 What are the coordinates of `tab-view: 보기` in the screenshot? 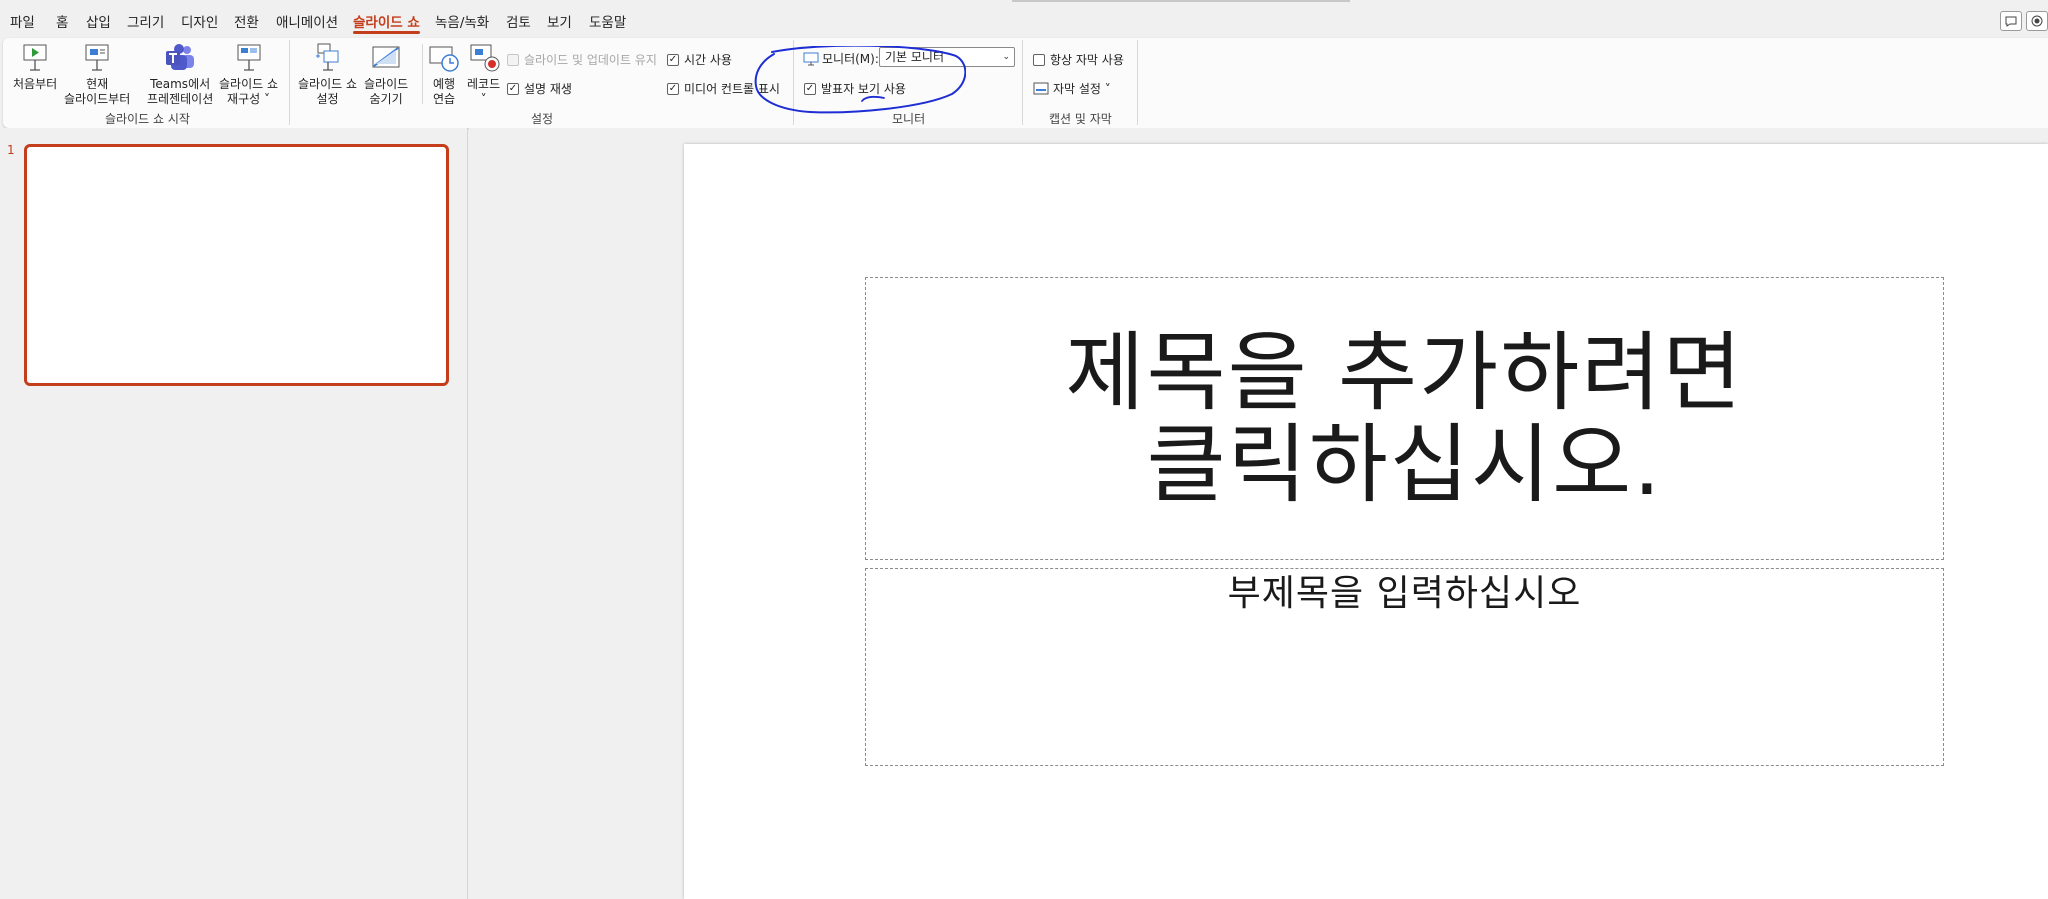 It's located at (559, 21).